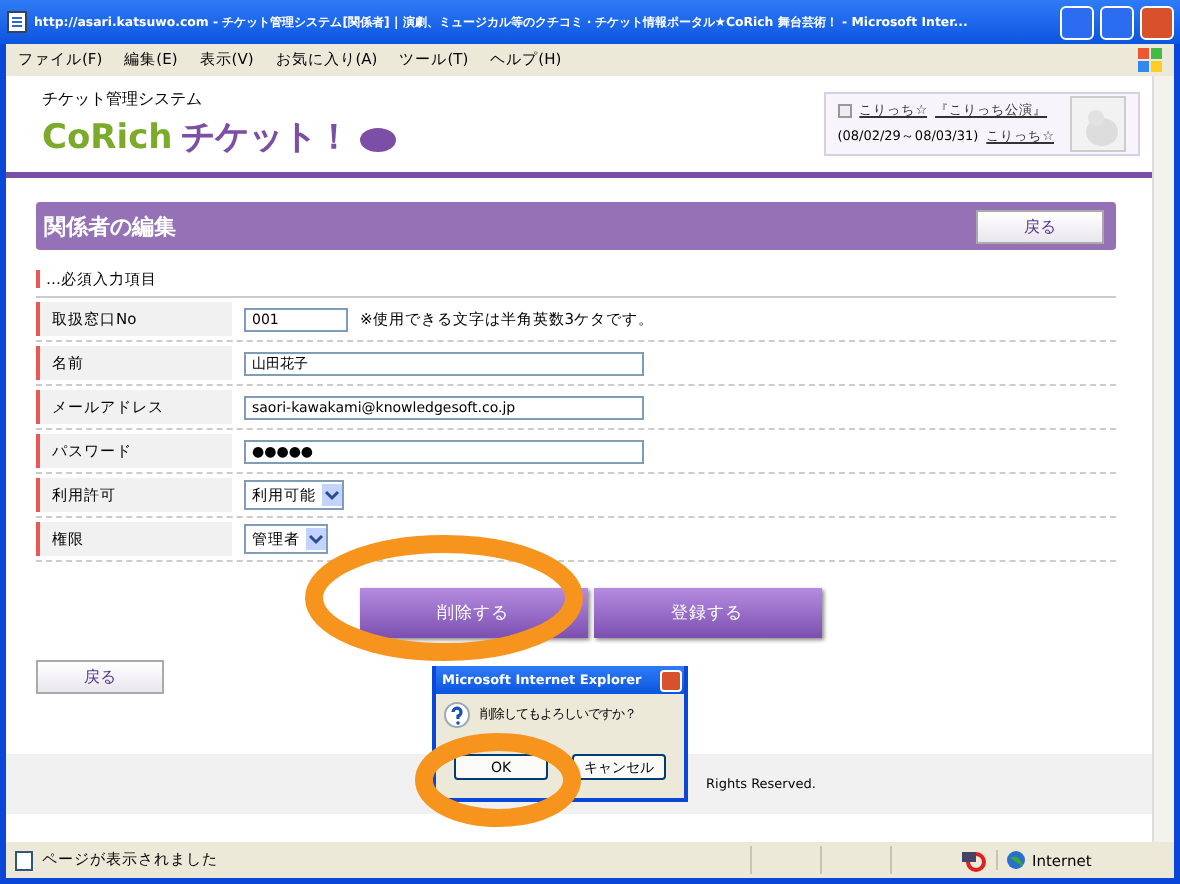 The image size is (1180, 884). What do you see at coordinates (707, 613) in the screenshot?
I see `action-button: 登録する` at bounding box center [707, 613].